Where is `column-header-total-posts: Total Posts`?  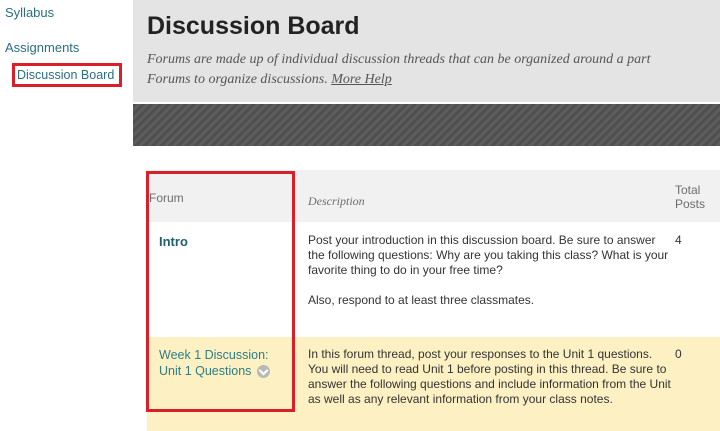
column-header-total-posts: Total Posts is located at coordinates (690, 197).